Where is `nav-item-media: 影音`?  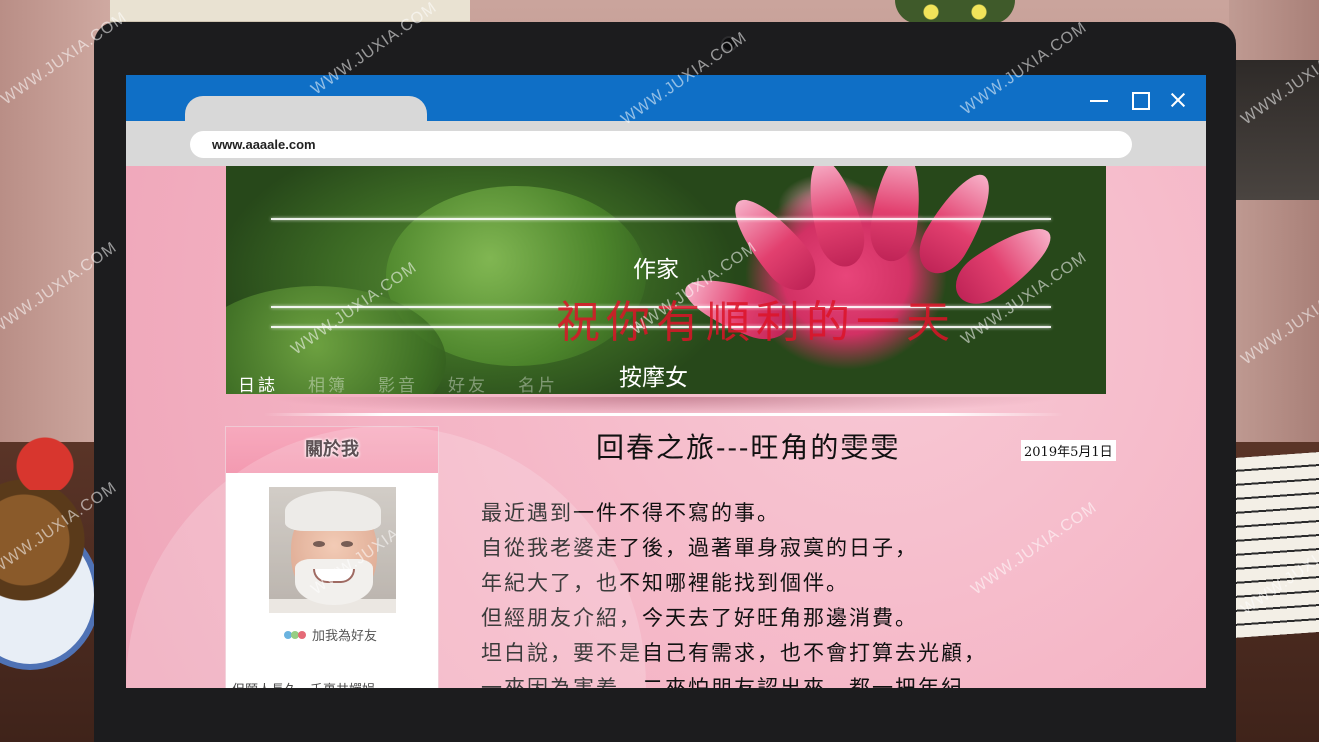
nav-item-media: 影音 is located at coordinates (398, 382).